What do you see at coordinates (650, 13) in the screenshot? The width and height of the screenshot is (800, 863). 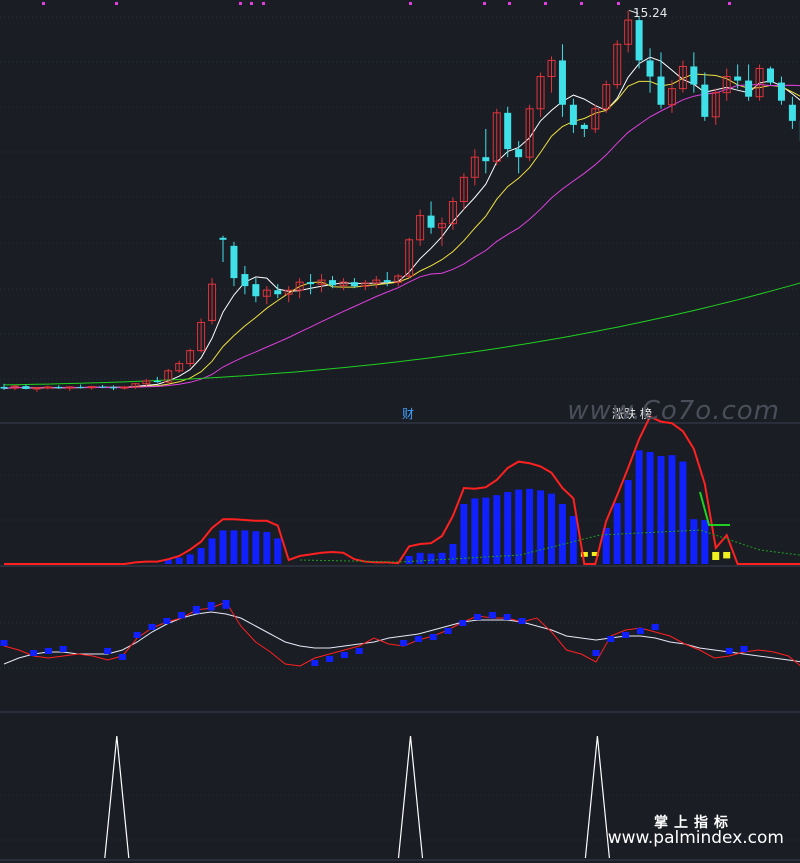 I see `price-high-label: 15.24` at bounding box center [650, 13].